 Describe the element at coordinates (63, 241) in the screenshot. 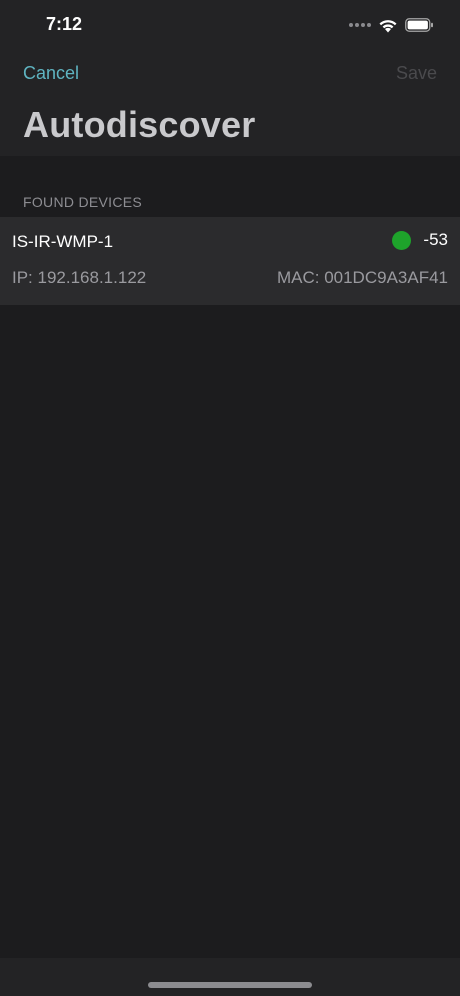

I see `device-name: IS-IR-WMP-1` at that location.